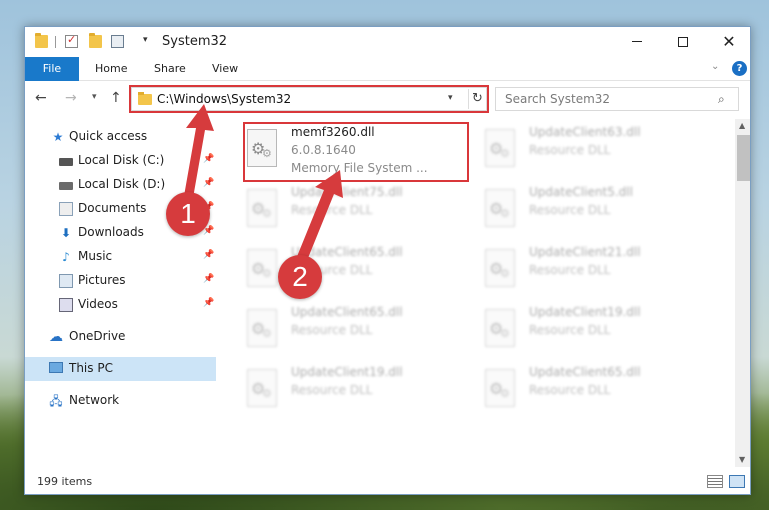 The height and width of the screenshot is (510, 769). I want to click on file-version: 6.0.8.1640, so click(323, 150).